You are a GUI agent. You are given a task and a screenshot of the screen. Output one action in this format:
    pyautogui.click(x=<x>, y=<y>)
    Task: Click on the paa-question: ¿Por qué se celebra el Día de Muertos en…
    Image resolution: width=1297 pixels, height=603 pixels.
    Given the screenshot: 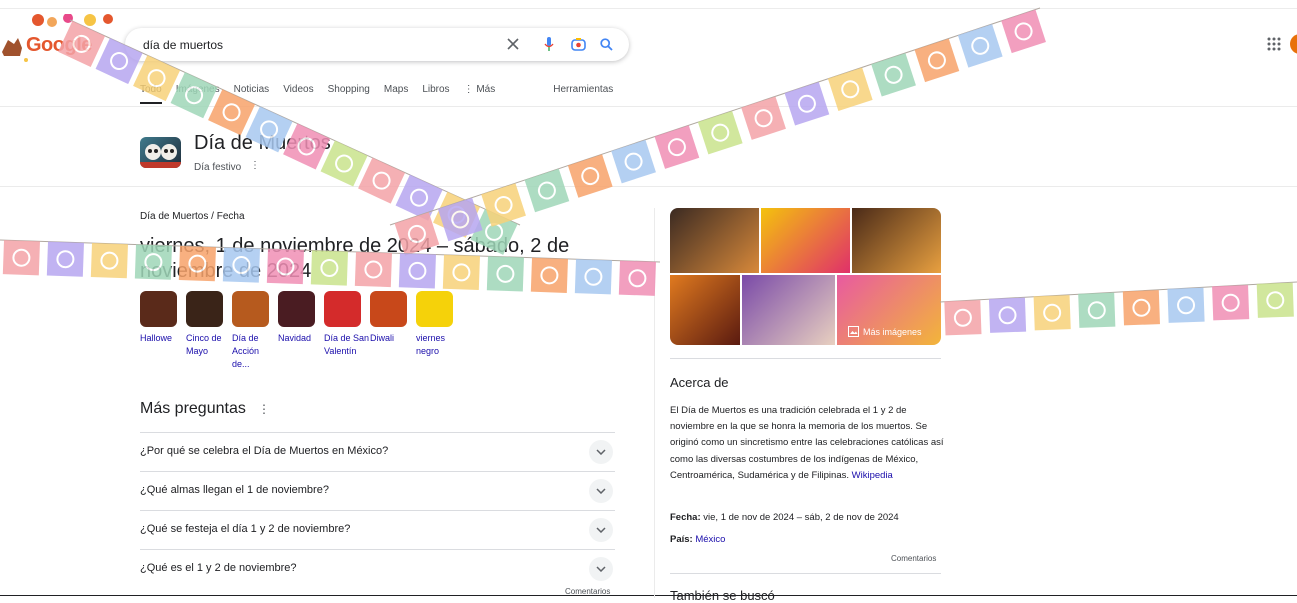 What is the action you would take?
    pyautogui.click(x=377, y=451)
    